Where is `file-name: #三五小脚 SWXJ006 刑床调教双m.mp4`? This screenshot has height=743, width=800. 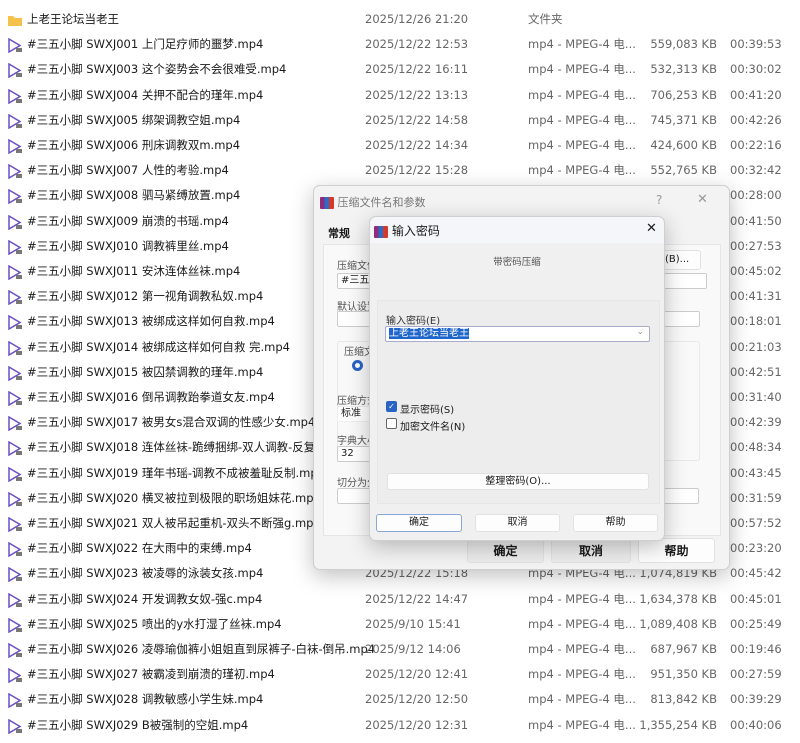 file-name: #三五小脚 SWXJ006 刑床调教双m.mp4 is located at coordinates (134, 145).